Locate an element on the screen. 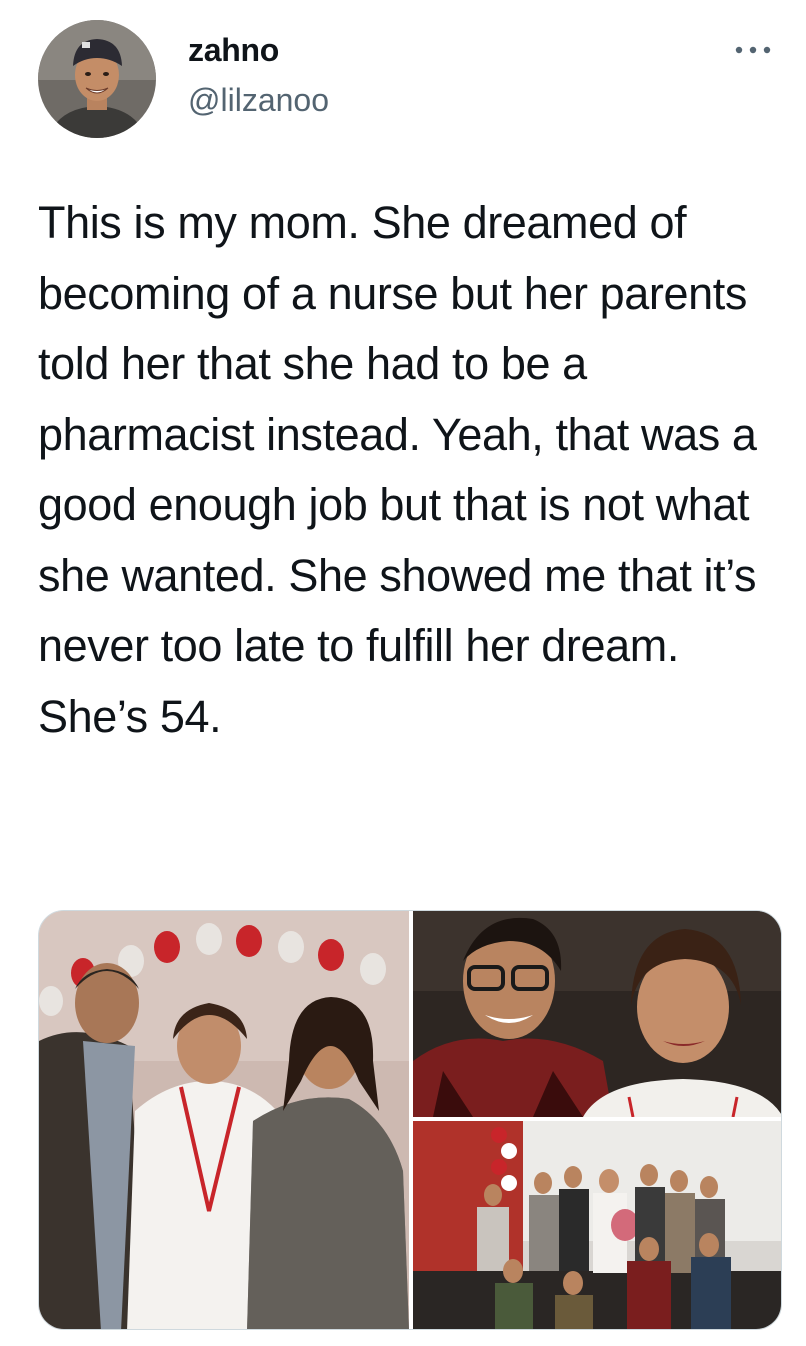 This screenshot has width=806, height=1346. more-horizontal-icon is located at coordinates (753, 50).